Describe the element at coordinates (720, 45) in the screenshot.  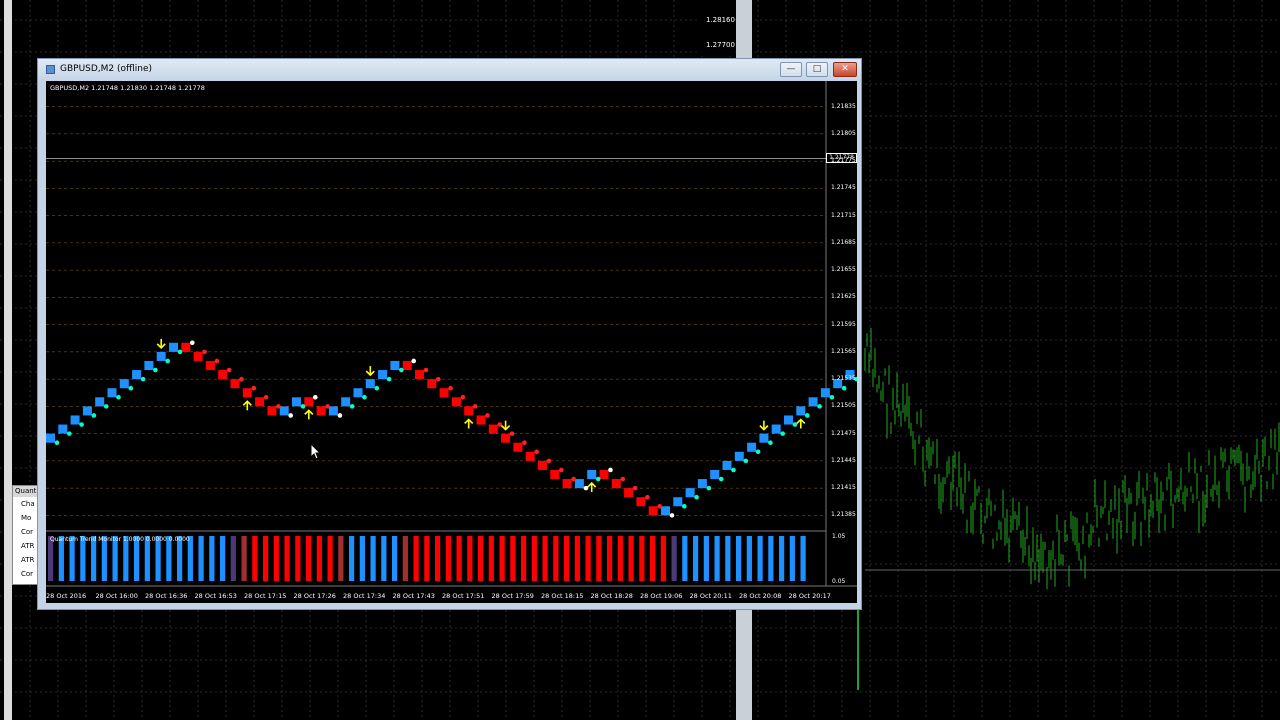
I see `bg-price-label: 1.27700` at that location.